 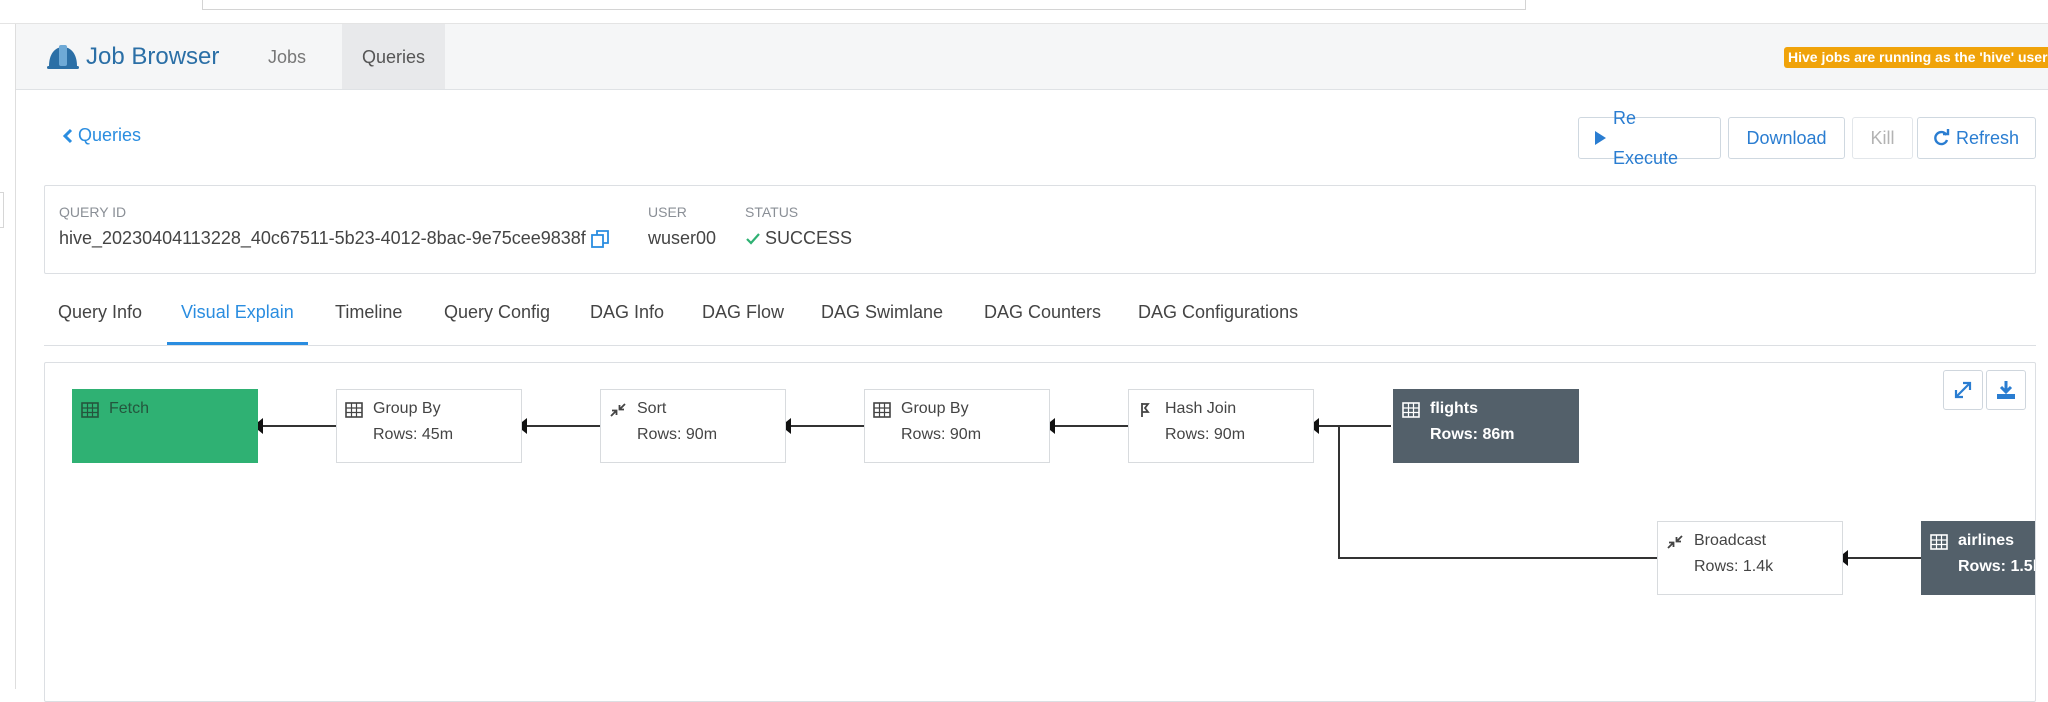 I want to click on download-button: Download, so click(x=1786, y=138).